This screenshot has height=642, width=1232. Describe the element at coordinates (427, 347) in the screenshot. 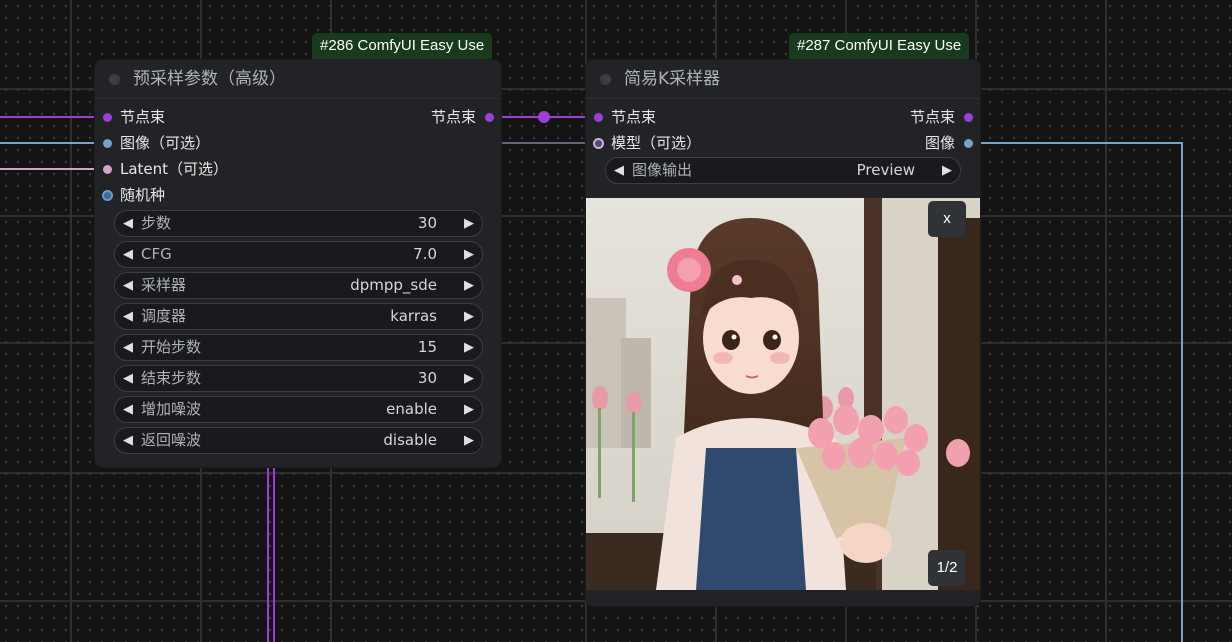

I see `widget-value: 15` at that location.